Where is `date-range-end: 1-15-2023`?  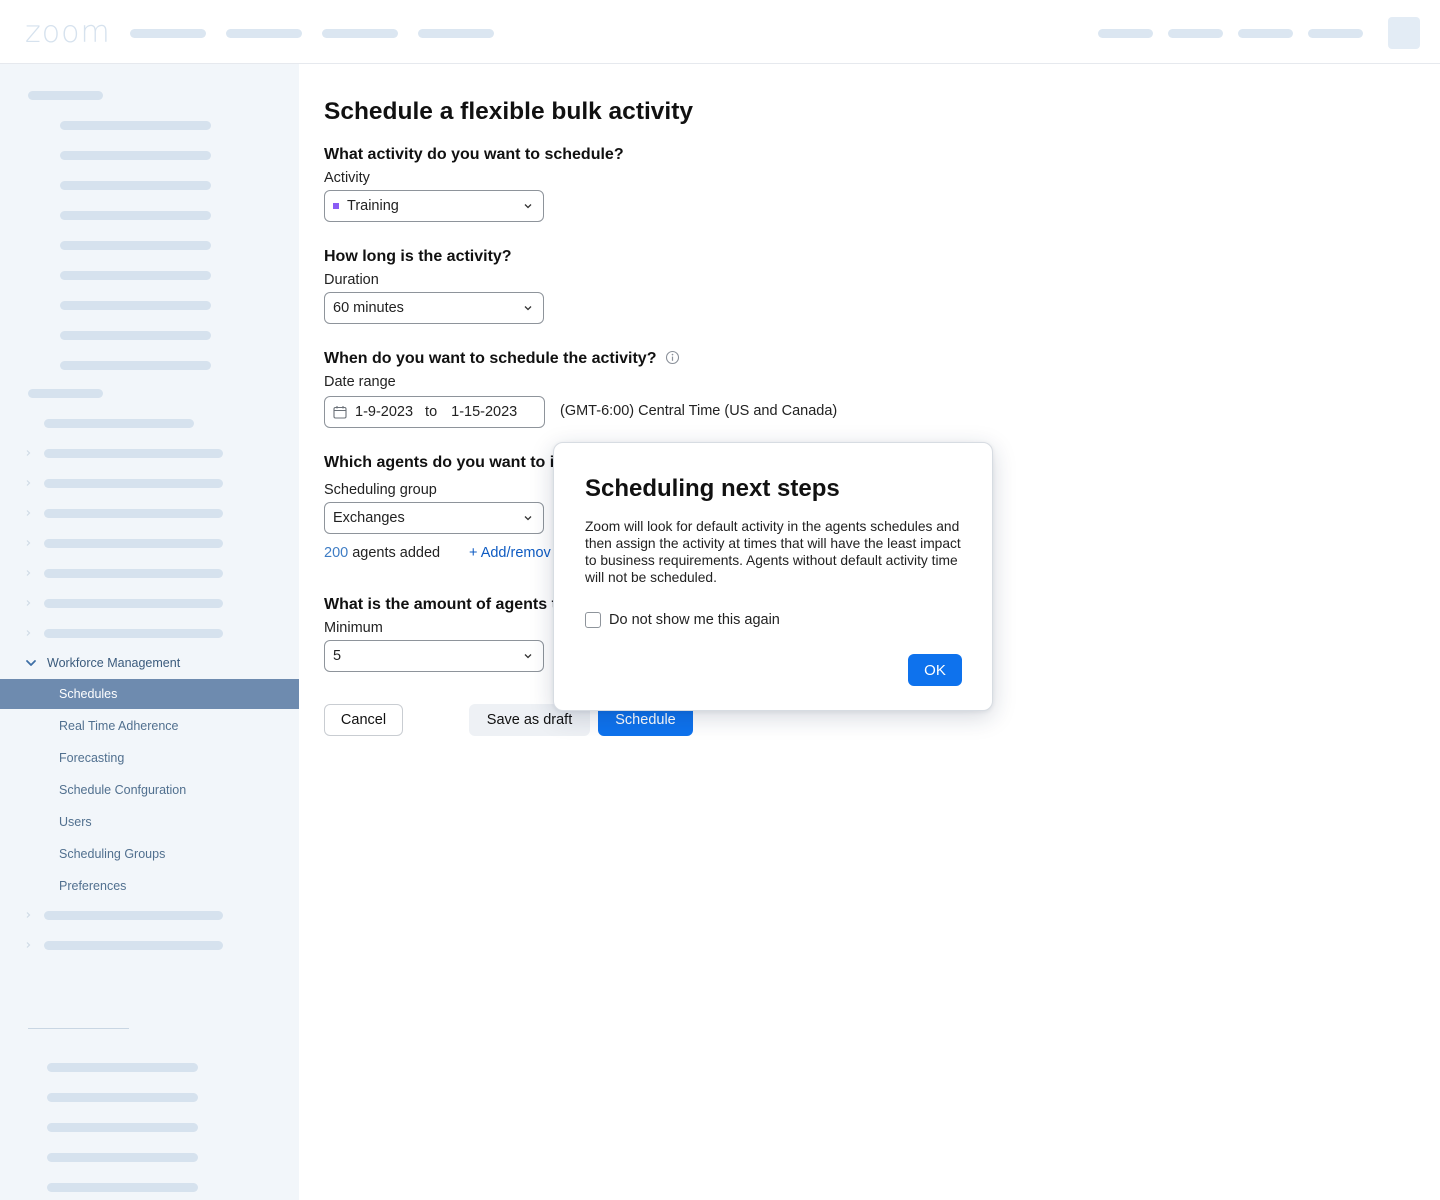
date-range-end: 1-15-2023 is located at coordinates (484, 412).